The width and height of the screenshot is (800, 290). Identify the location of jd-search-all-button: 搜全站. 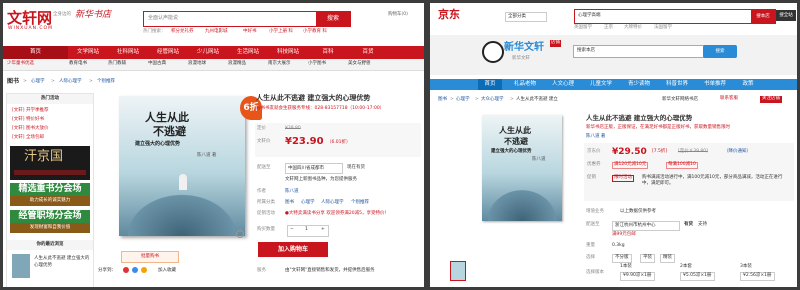
(786, 15).